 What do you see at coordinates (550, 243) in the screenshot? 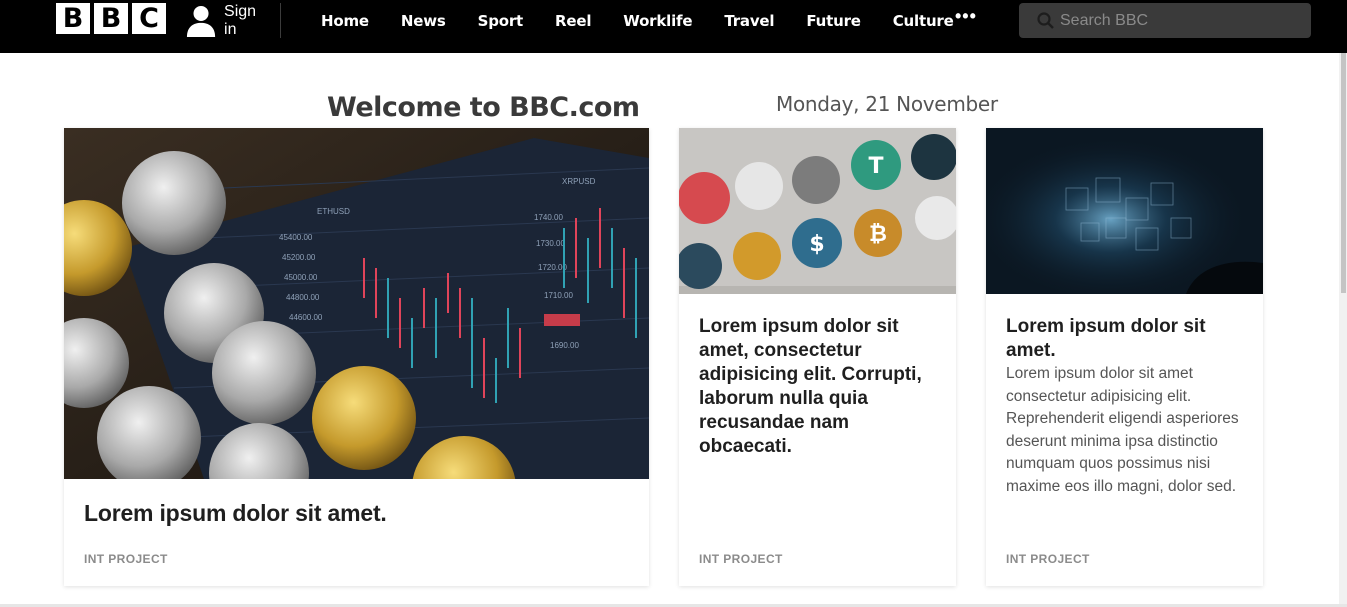
I see `svg-text: 1730.00` at bounding box center [550, 243].